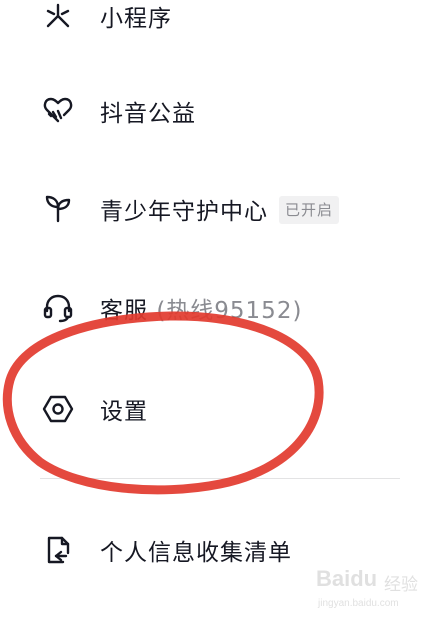 The width and height of the screenshot is (446, 618). I want to click on headset-icon, so click(58, 308).